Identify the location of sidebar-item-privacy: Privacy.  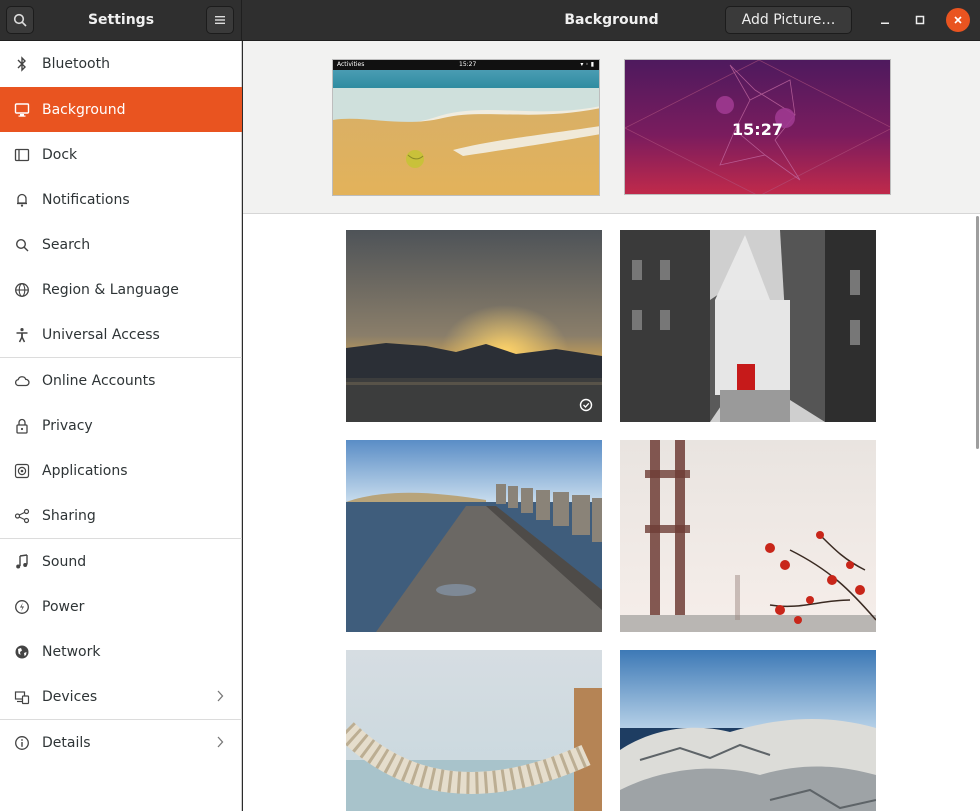
(121, 425).